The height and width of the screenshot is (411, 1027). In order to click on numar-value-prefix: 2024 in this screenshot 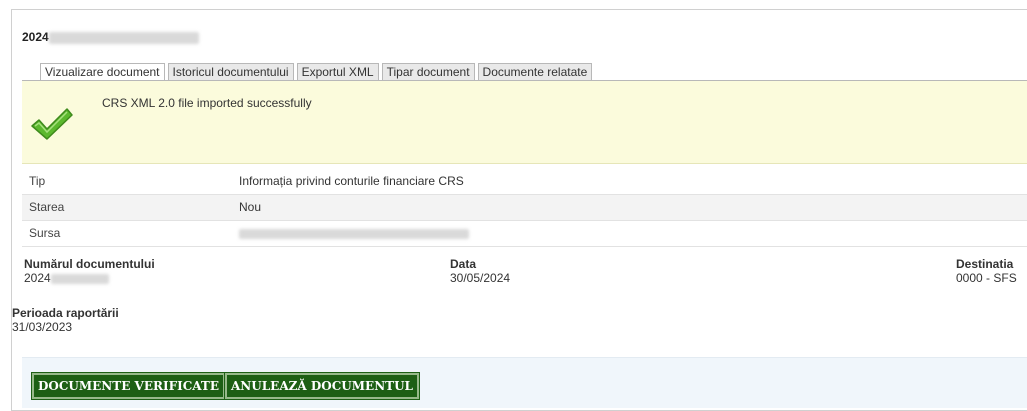, I will do `click(37, 278)`.